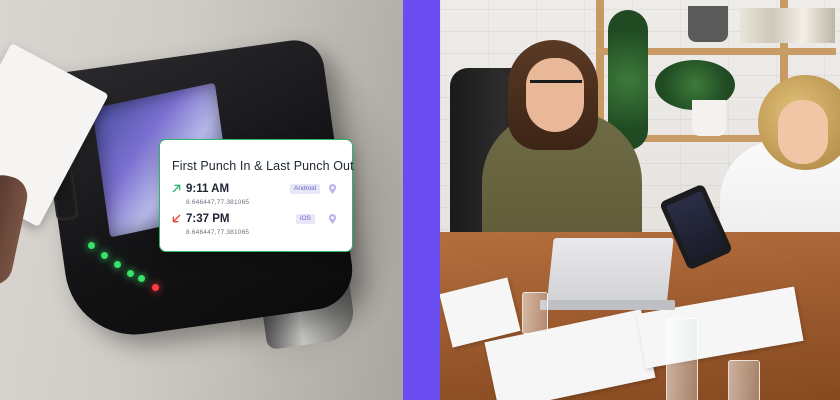  I want to click on water-jug, so click(682, 359).